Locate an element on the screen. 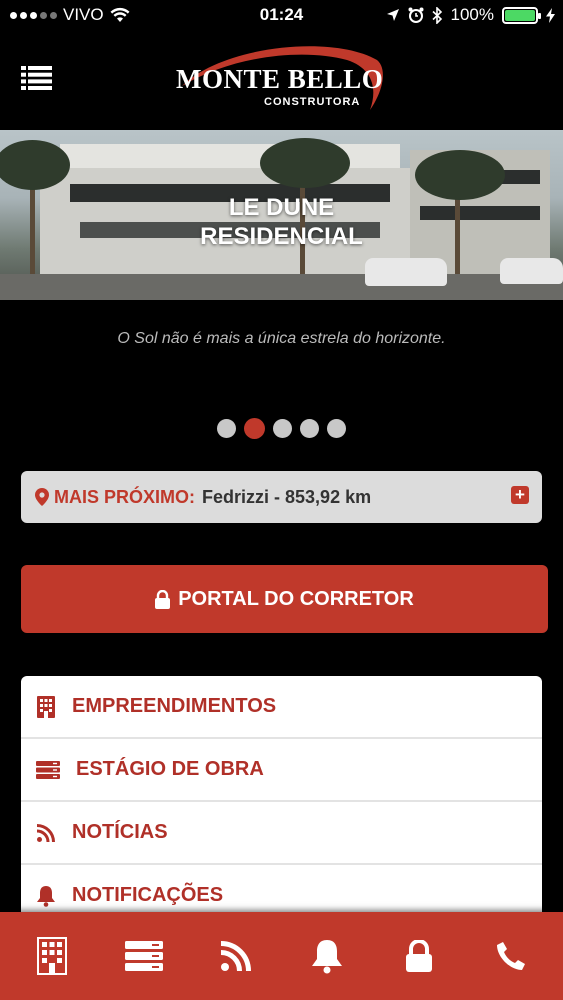 The width and height of the screenshot is (563, 1000). status-bar: VIVO 01:24 100% is located at coordinates (281, 16).